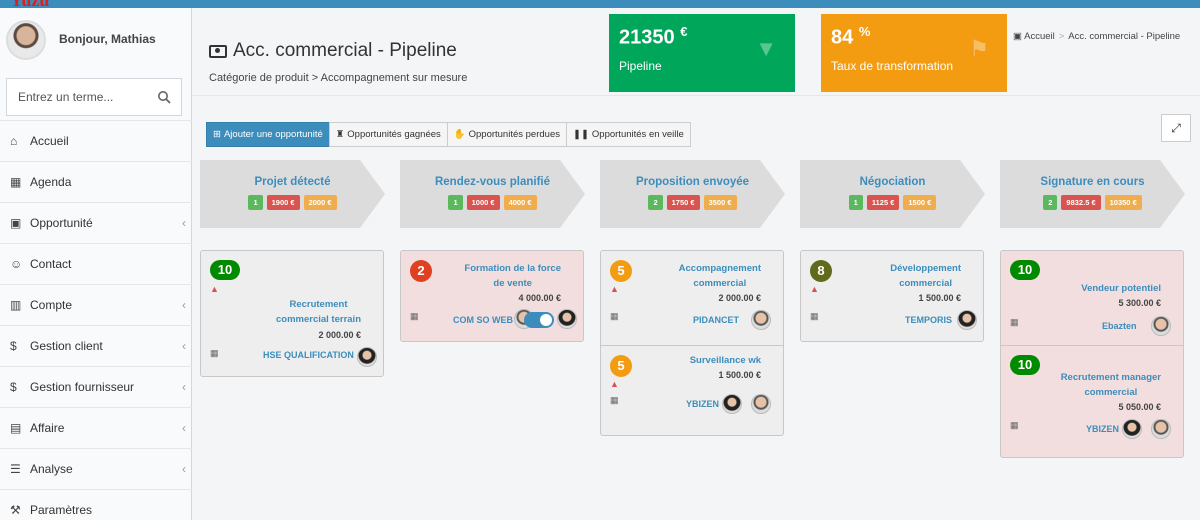  What do you see at coordinates (483, 320) in the screenshot?
I see `company-name: COM SO WEB` at bounding box center [483, 320].